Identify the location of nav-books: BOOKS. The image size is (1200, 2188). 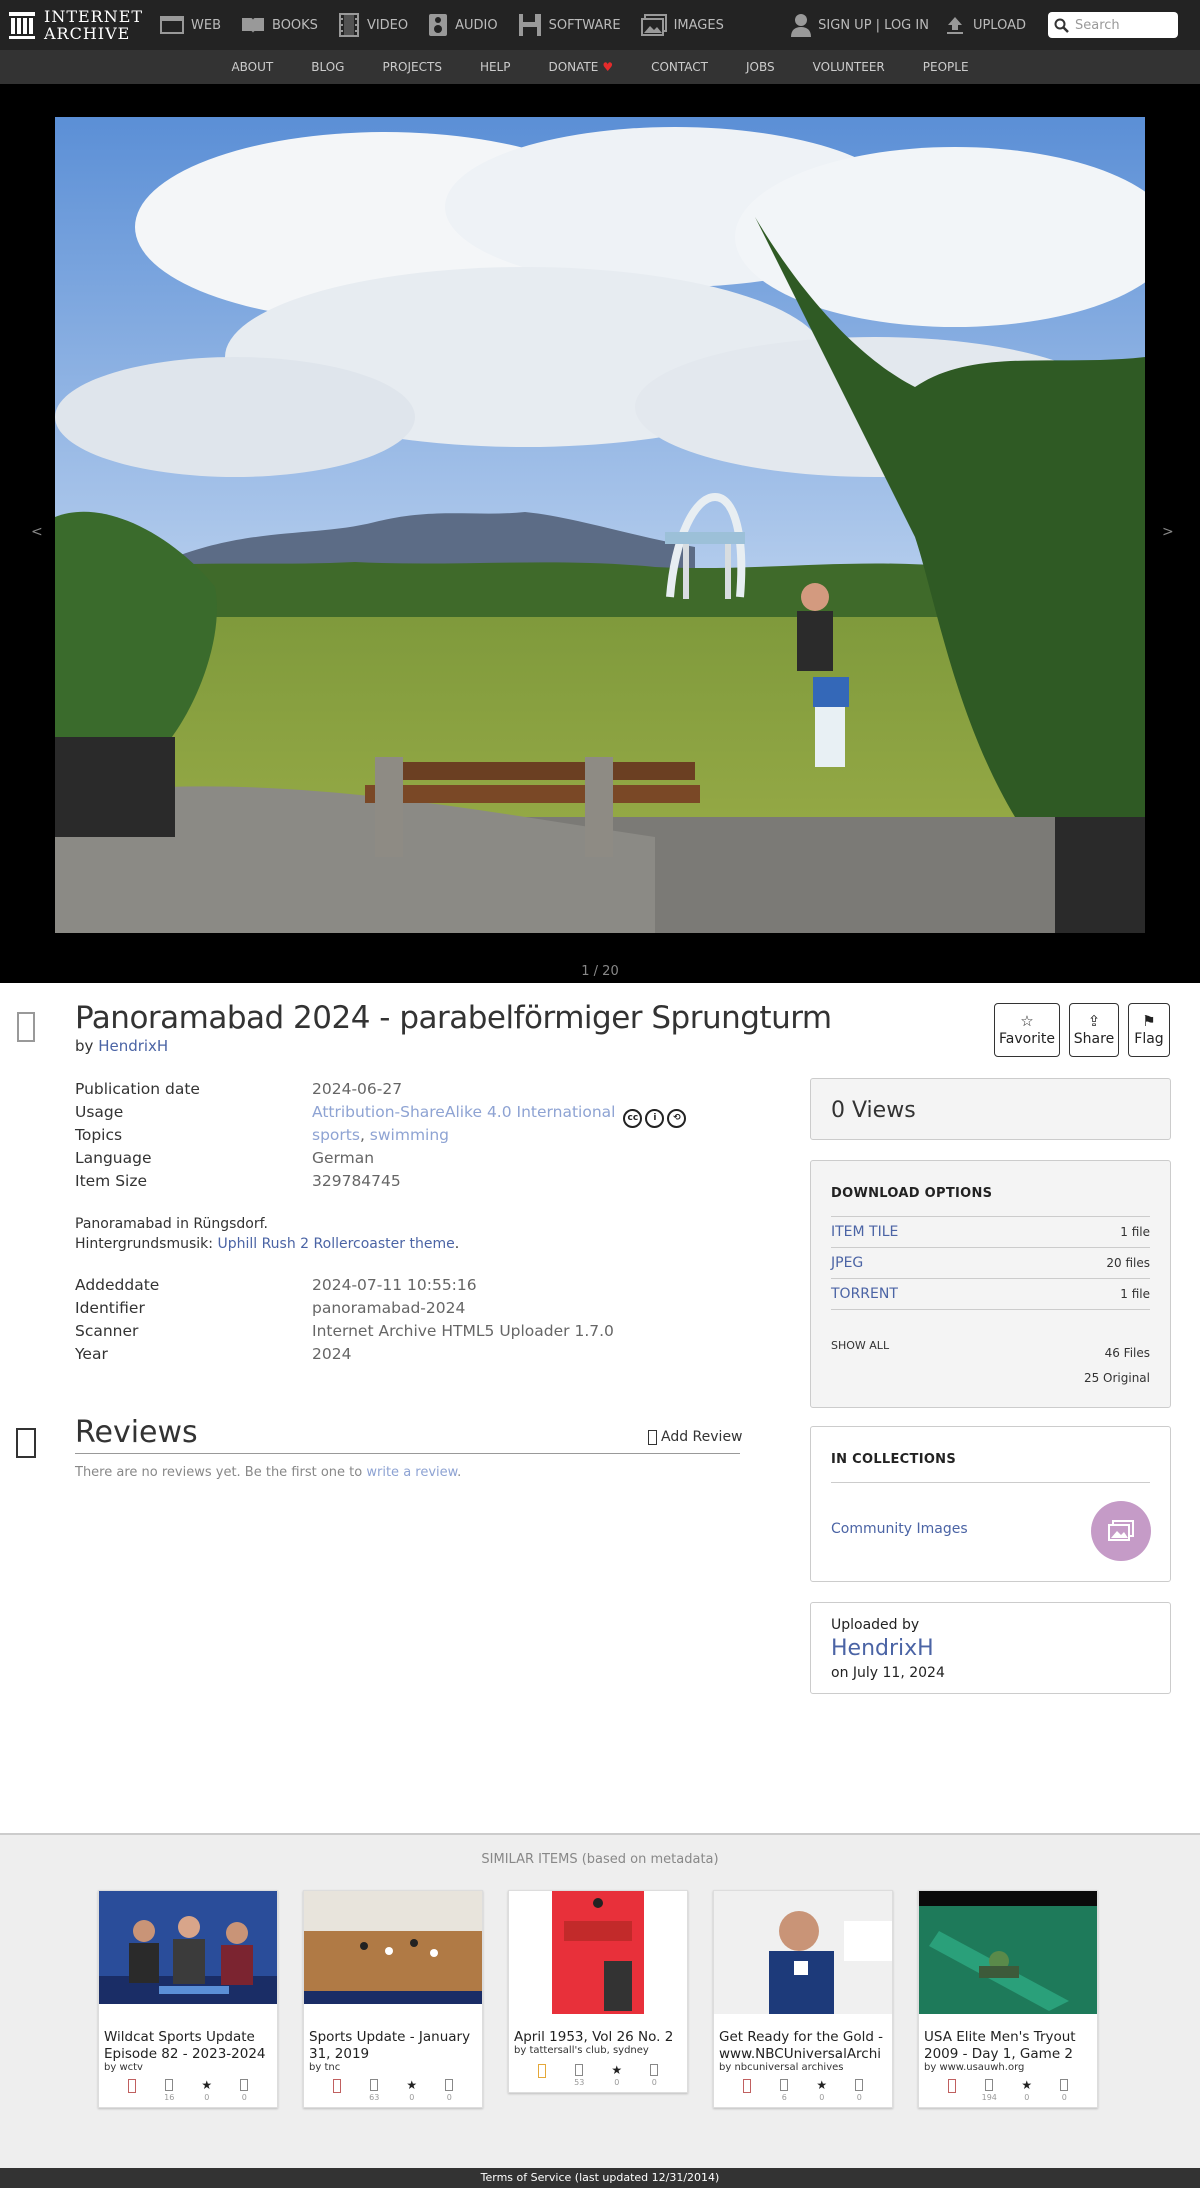
(279, 25).